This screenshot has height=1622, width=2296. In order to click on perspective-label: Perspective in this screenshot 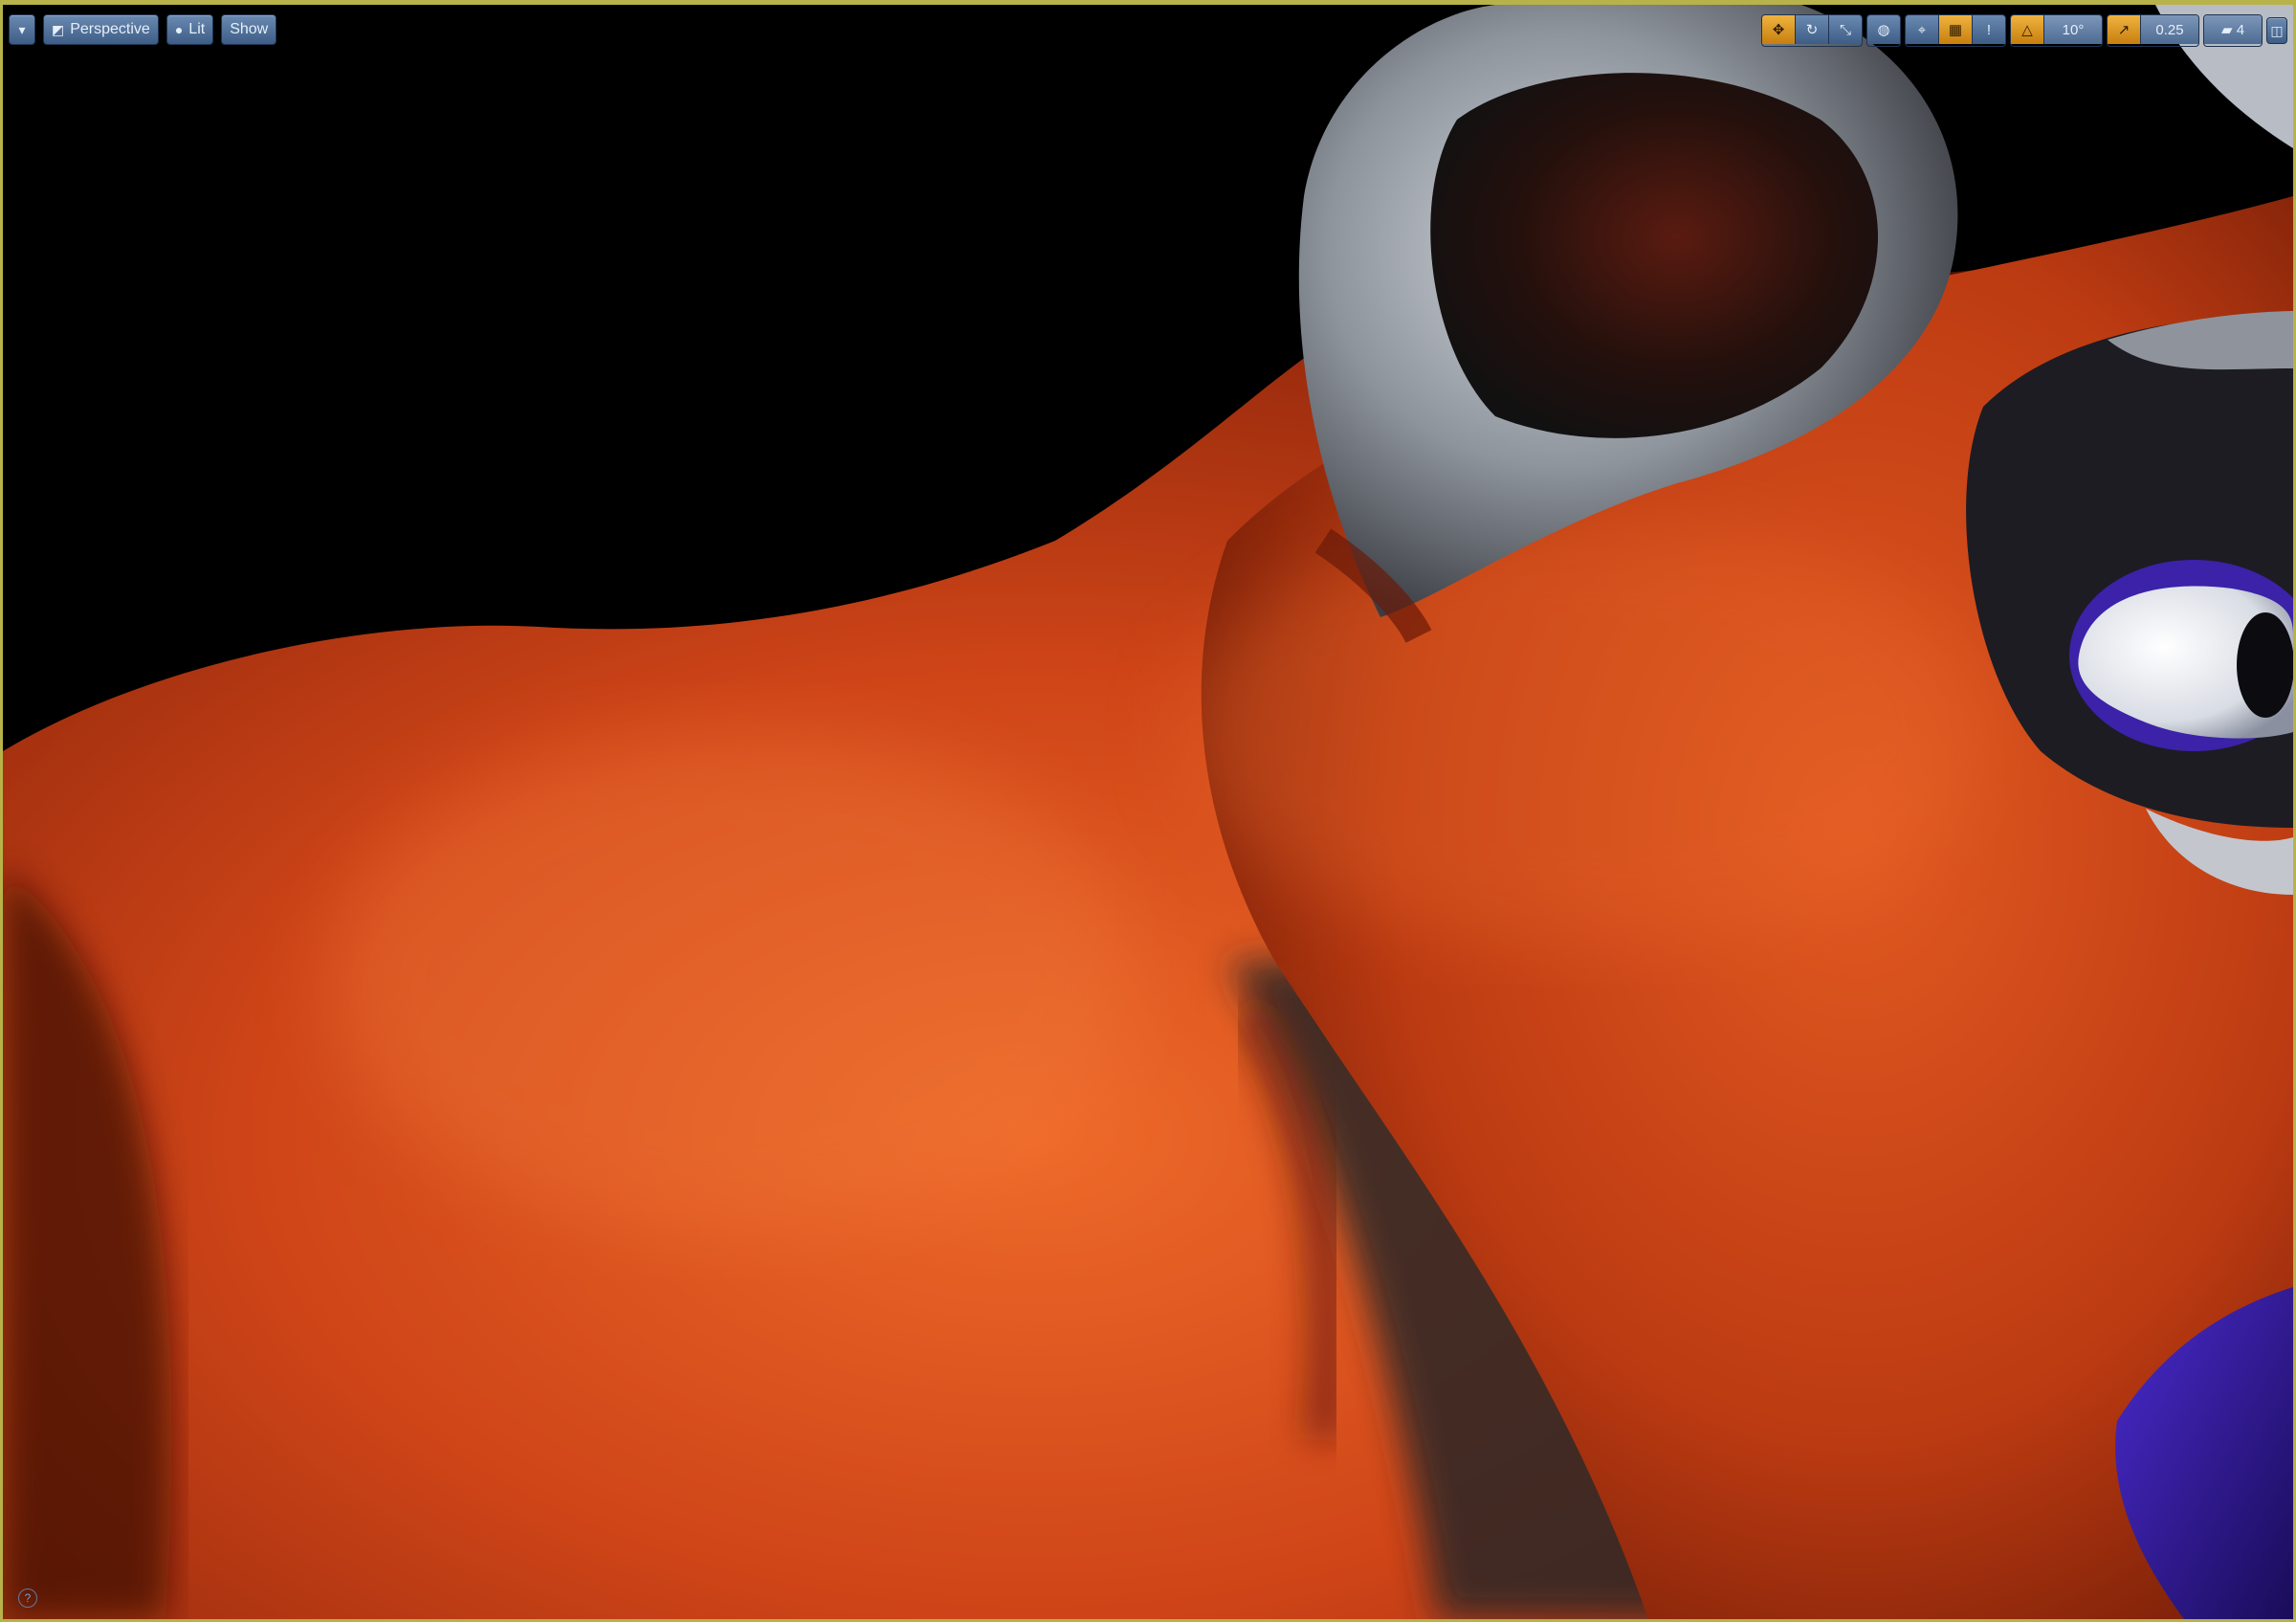, I will do `click(110, 29)`.